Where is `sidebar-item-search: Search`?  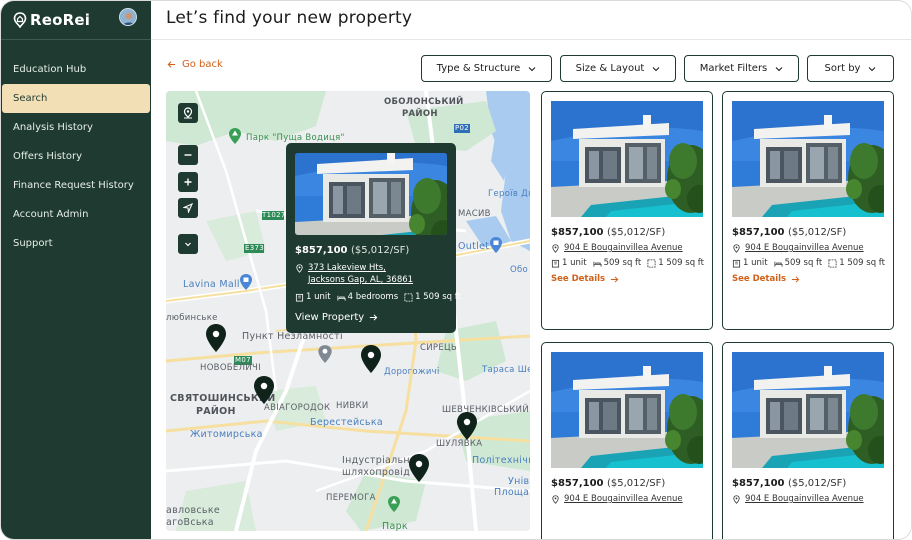 sidebar-item-search: Search is located at coordinates (76, 98).